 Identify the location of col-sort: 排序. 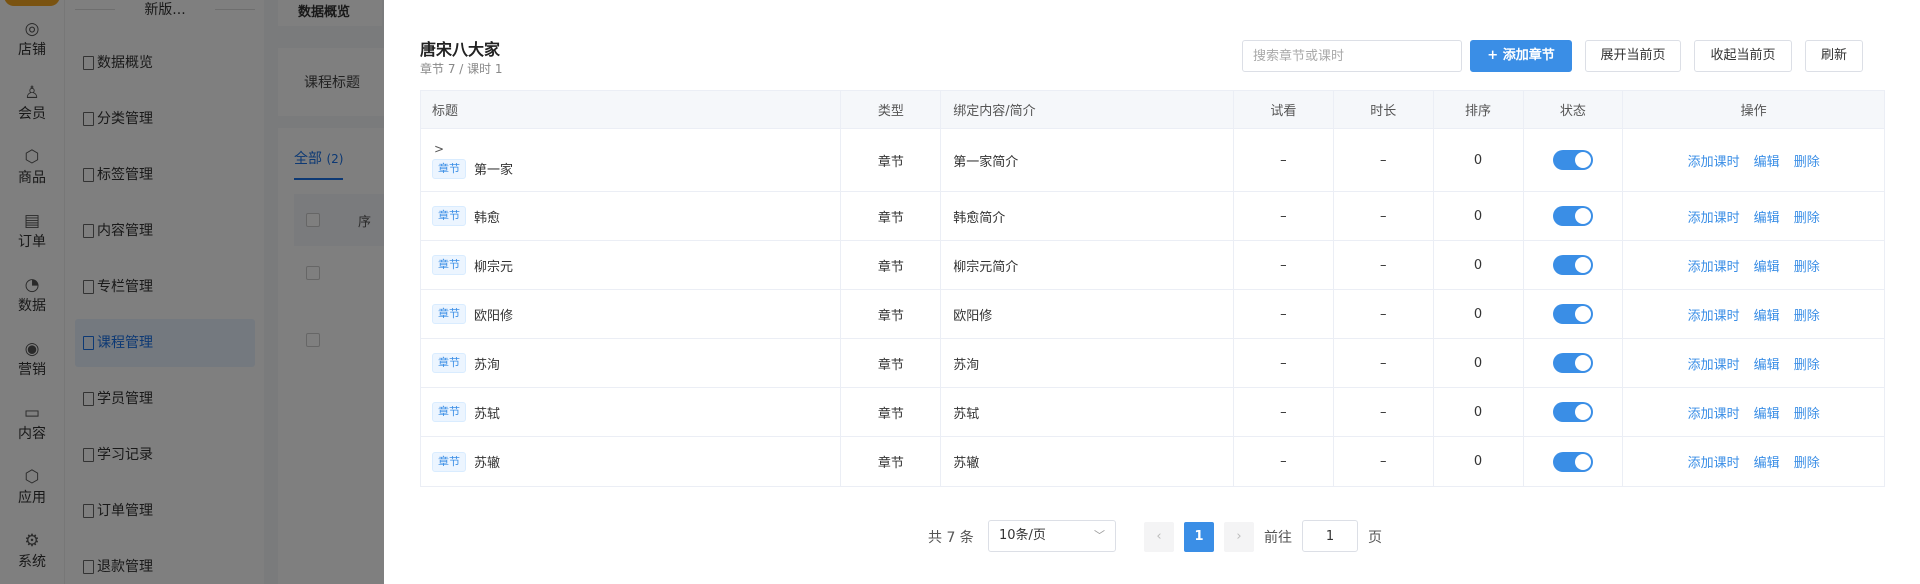
(1479, 109).